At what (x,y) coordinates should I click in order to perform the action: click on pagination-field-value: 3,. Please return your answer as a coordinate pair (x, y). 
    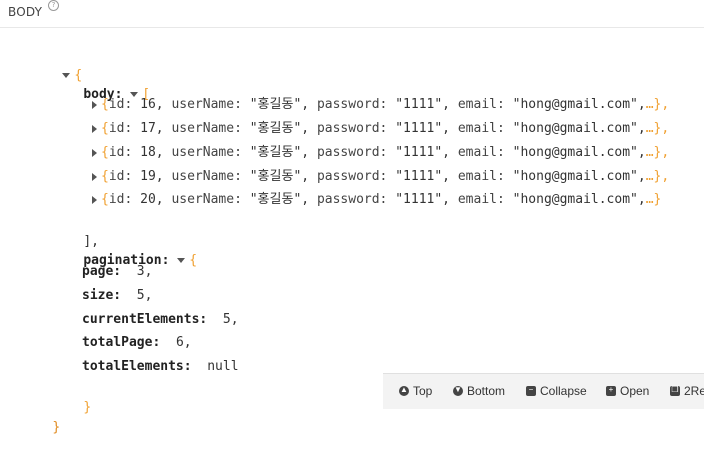
    Looking at the image, I should click on (144, 271).